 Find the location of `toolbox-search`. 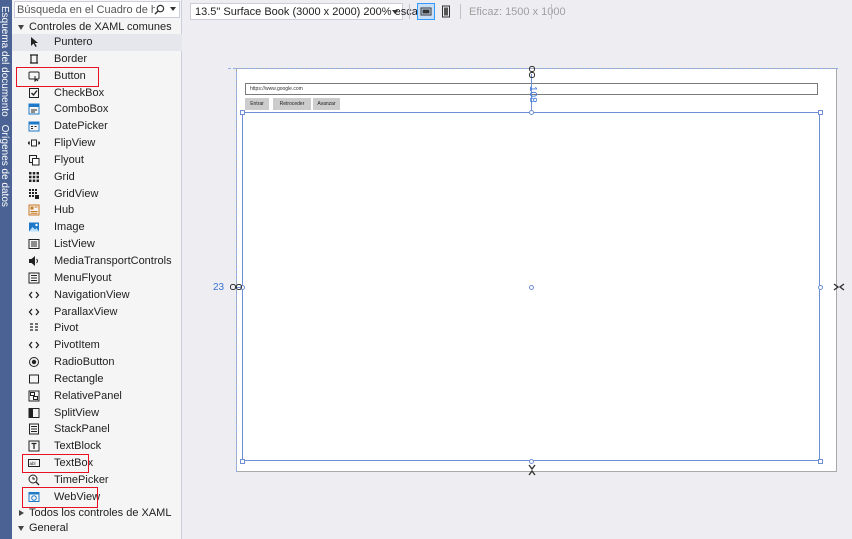

toolbox-search is located at coordinates (97, 9).